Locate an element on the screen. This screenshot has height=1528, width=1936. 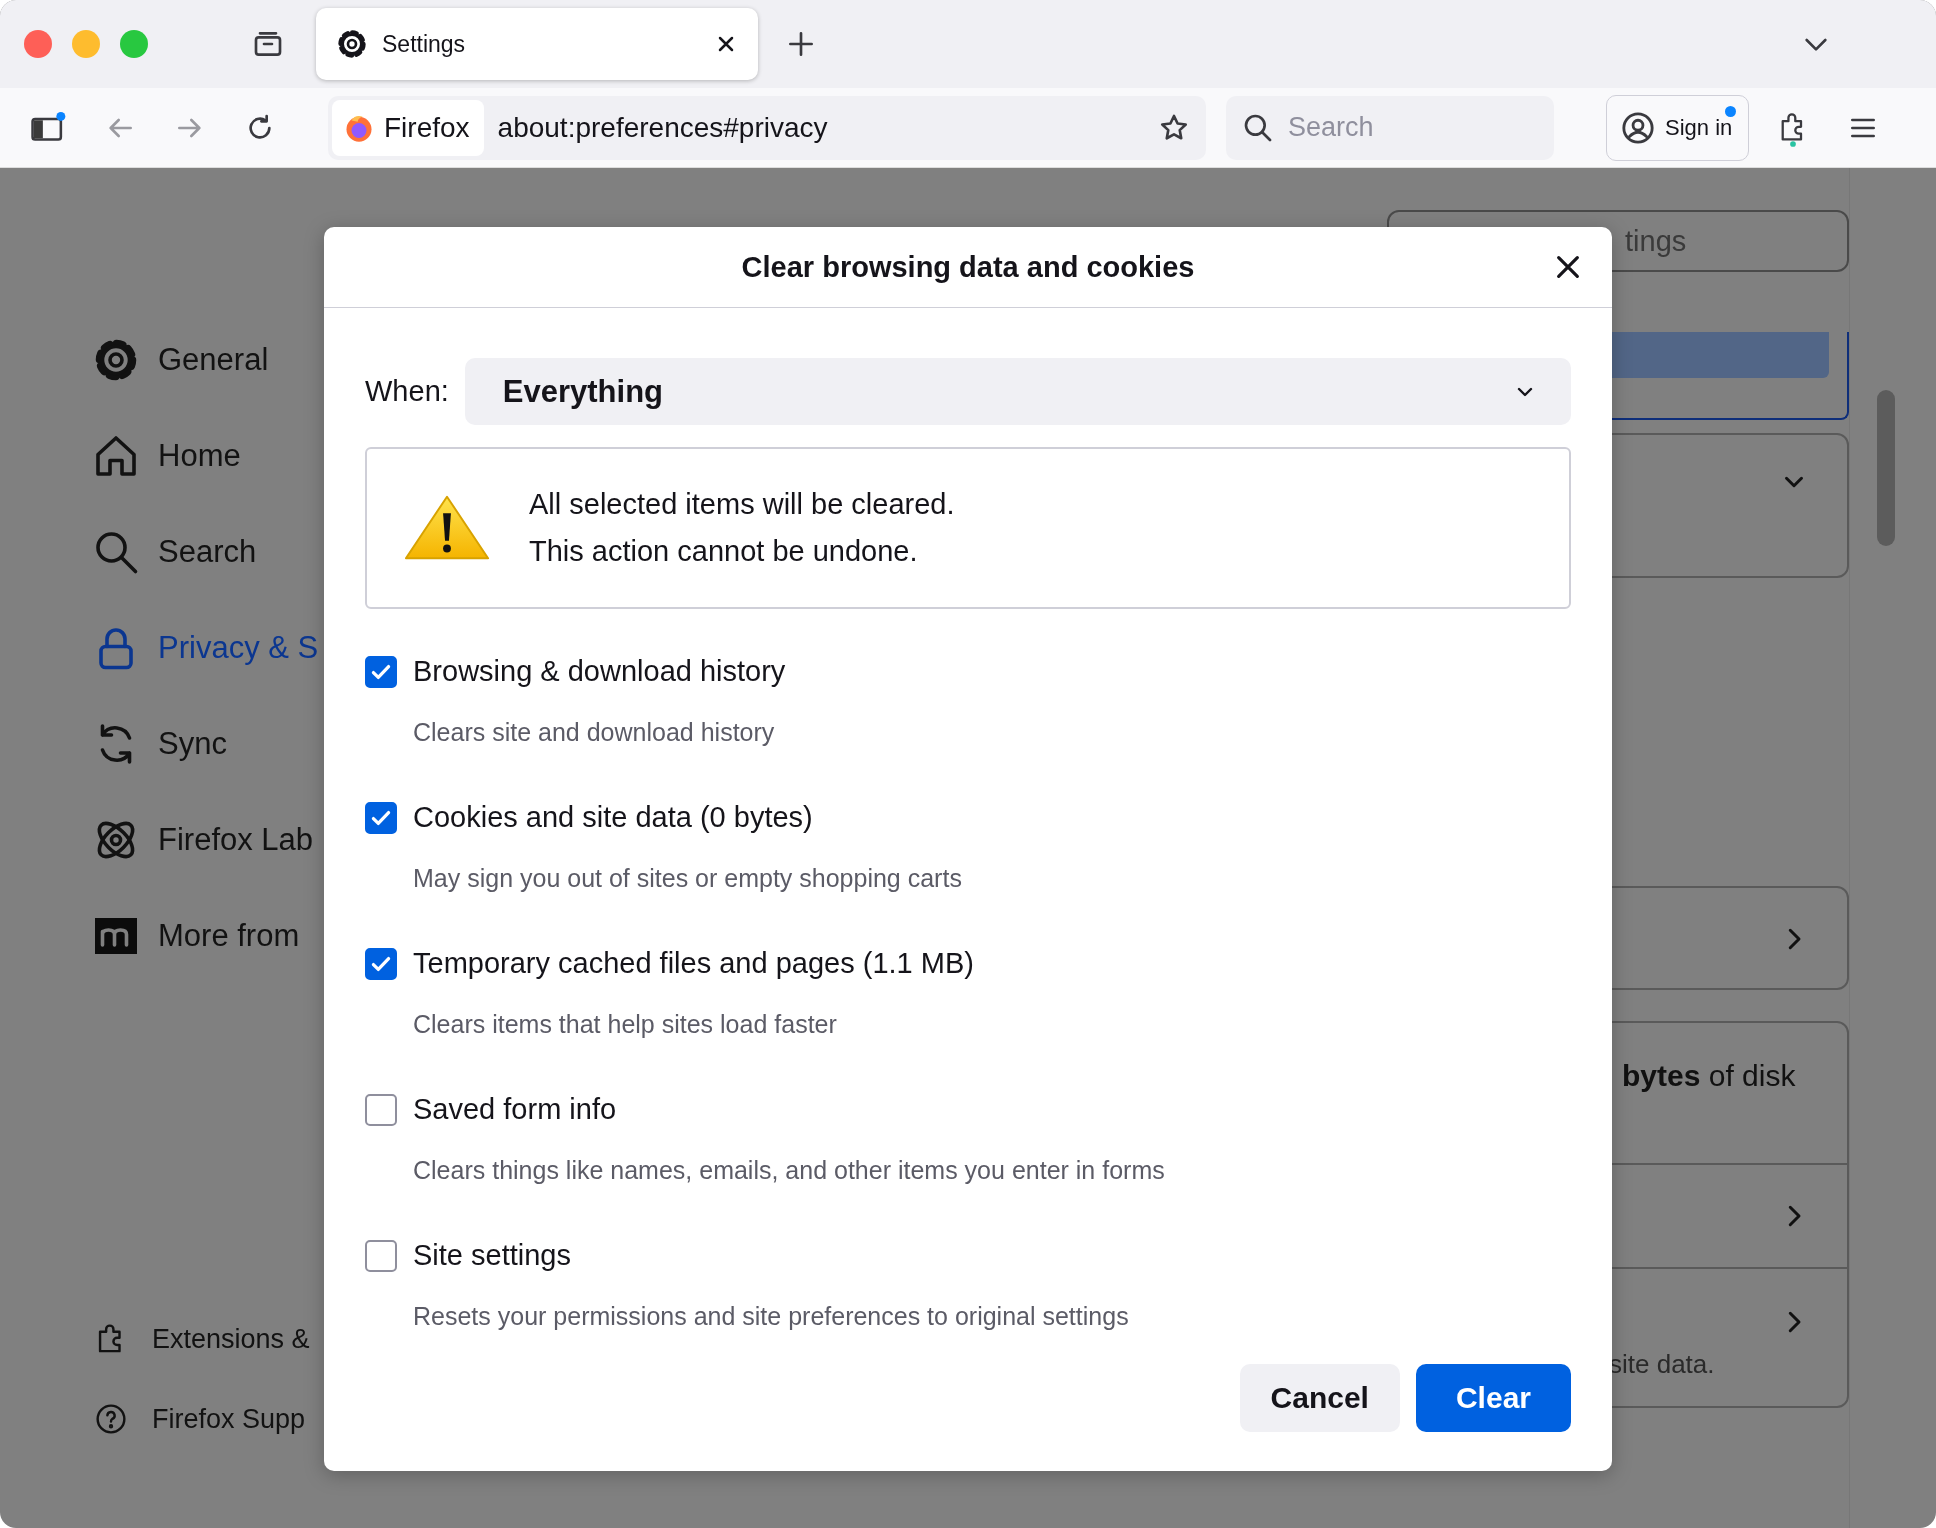
storage-text: bytes of disk is located at coordinates (1709, 1075).